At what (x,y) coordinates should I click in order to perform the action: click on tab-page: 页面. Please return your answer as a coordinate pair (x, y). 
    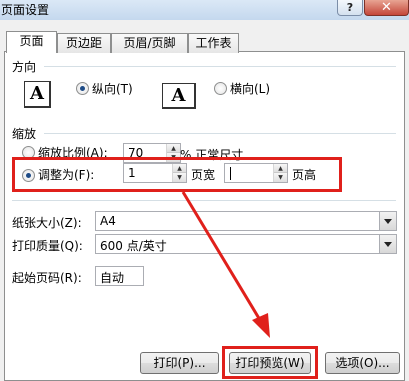
    Looking at the image, I should click on (31, 42).